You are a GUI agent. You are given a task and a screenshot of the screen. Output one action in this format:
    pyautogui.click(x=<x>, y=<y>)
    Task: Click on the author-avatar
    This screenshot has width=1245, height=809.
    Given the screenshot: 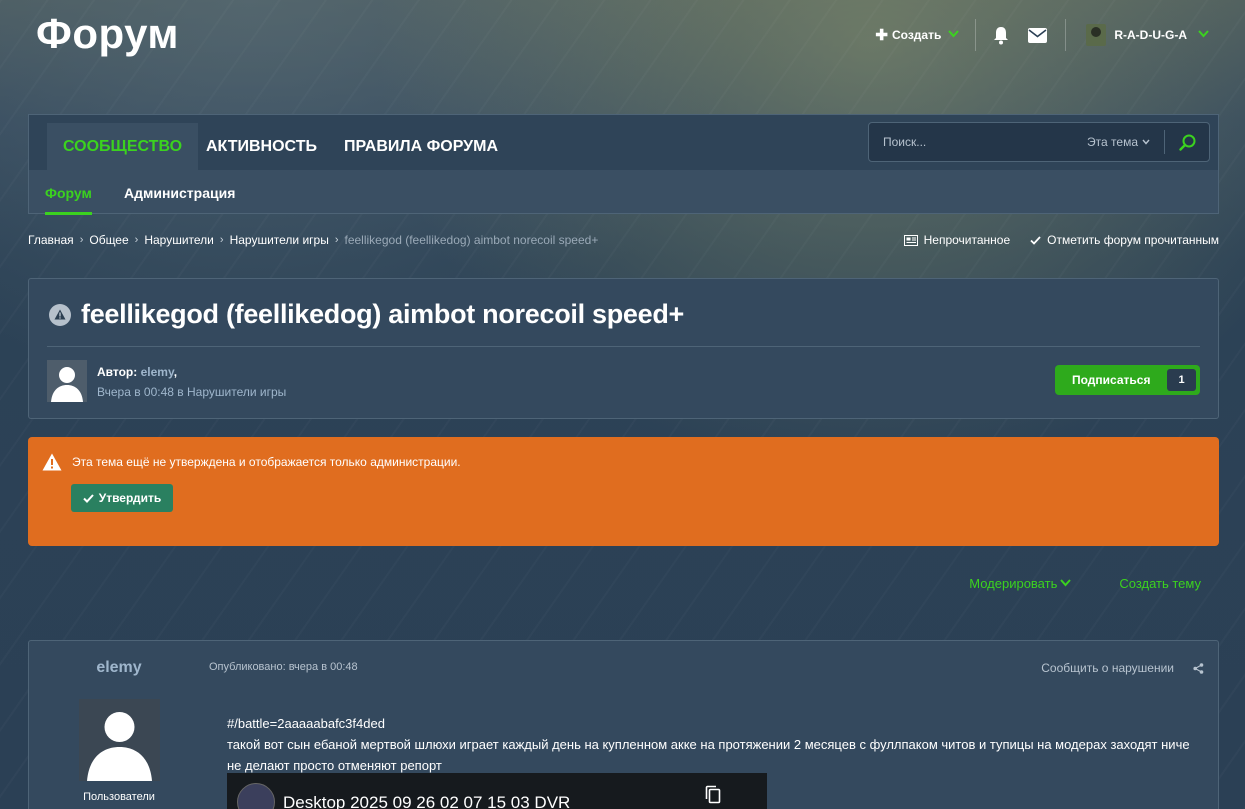 What is the action you would take?
    pyautogui.click(x=67, y=381)
    